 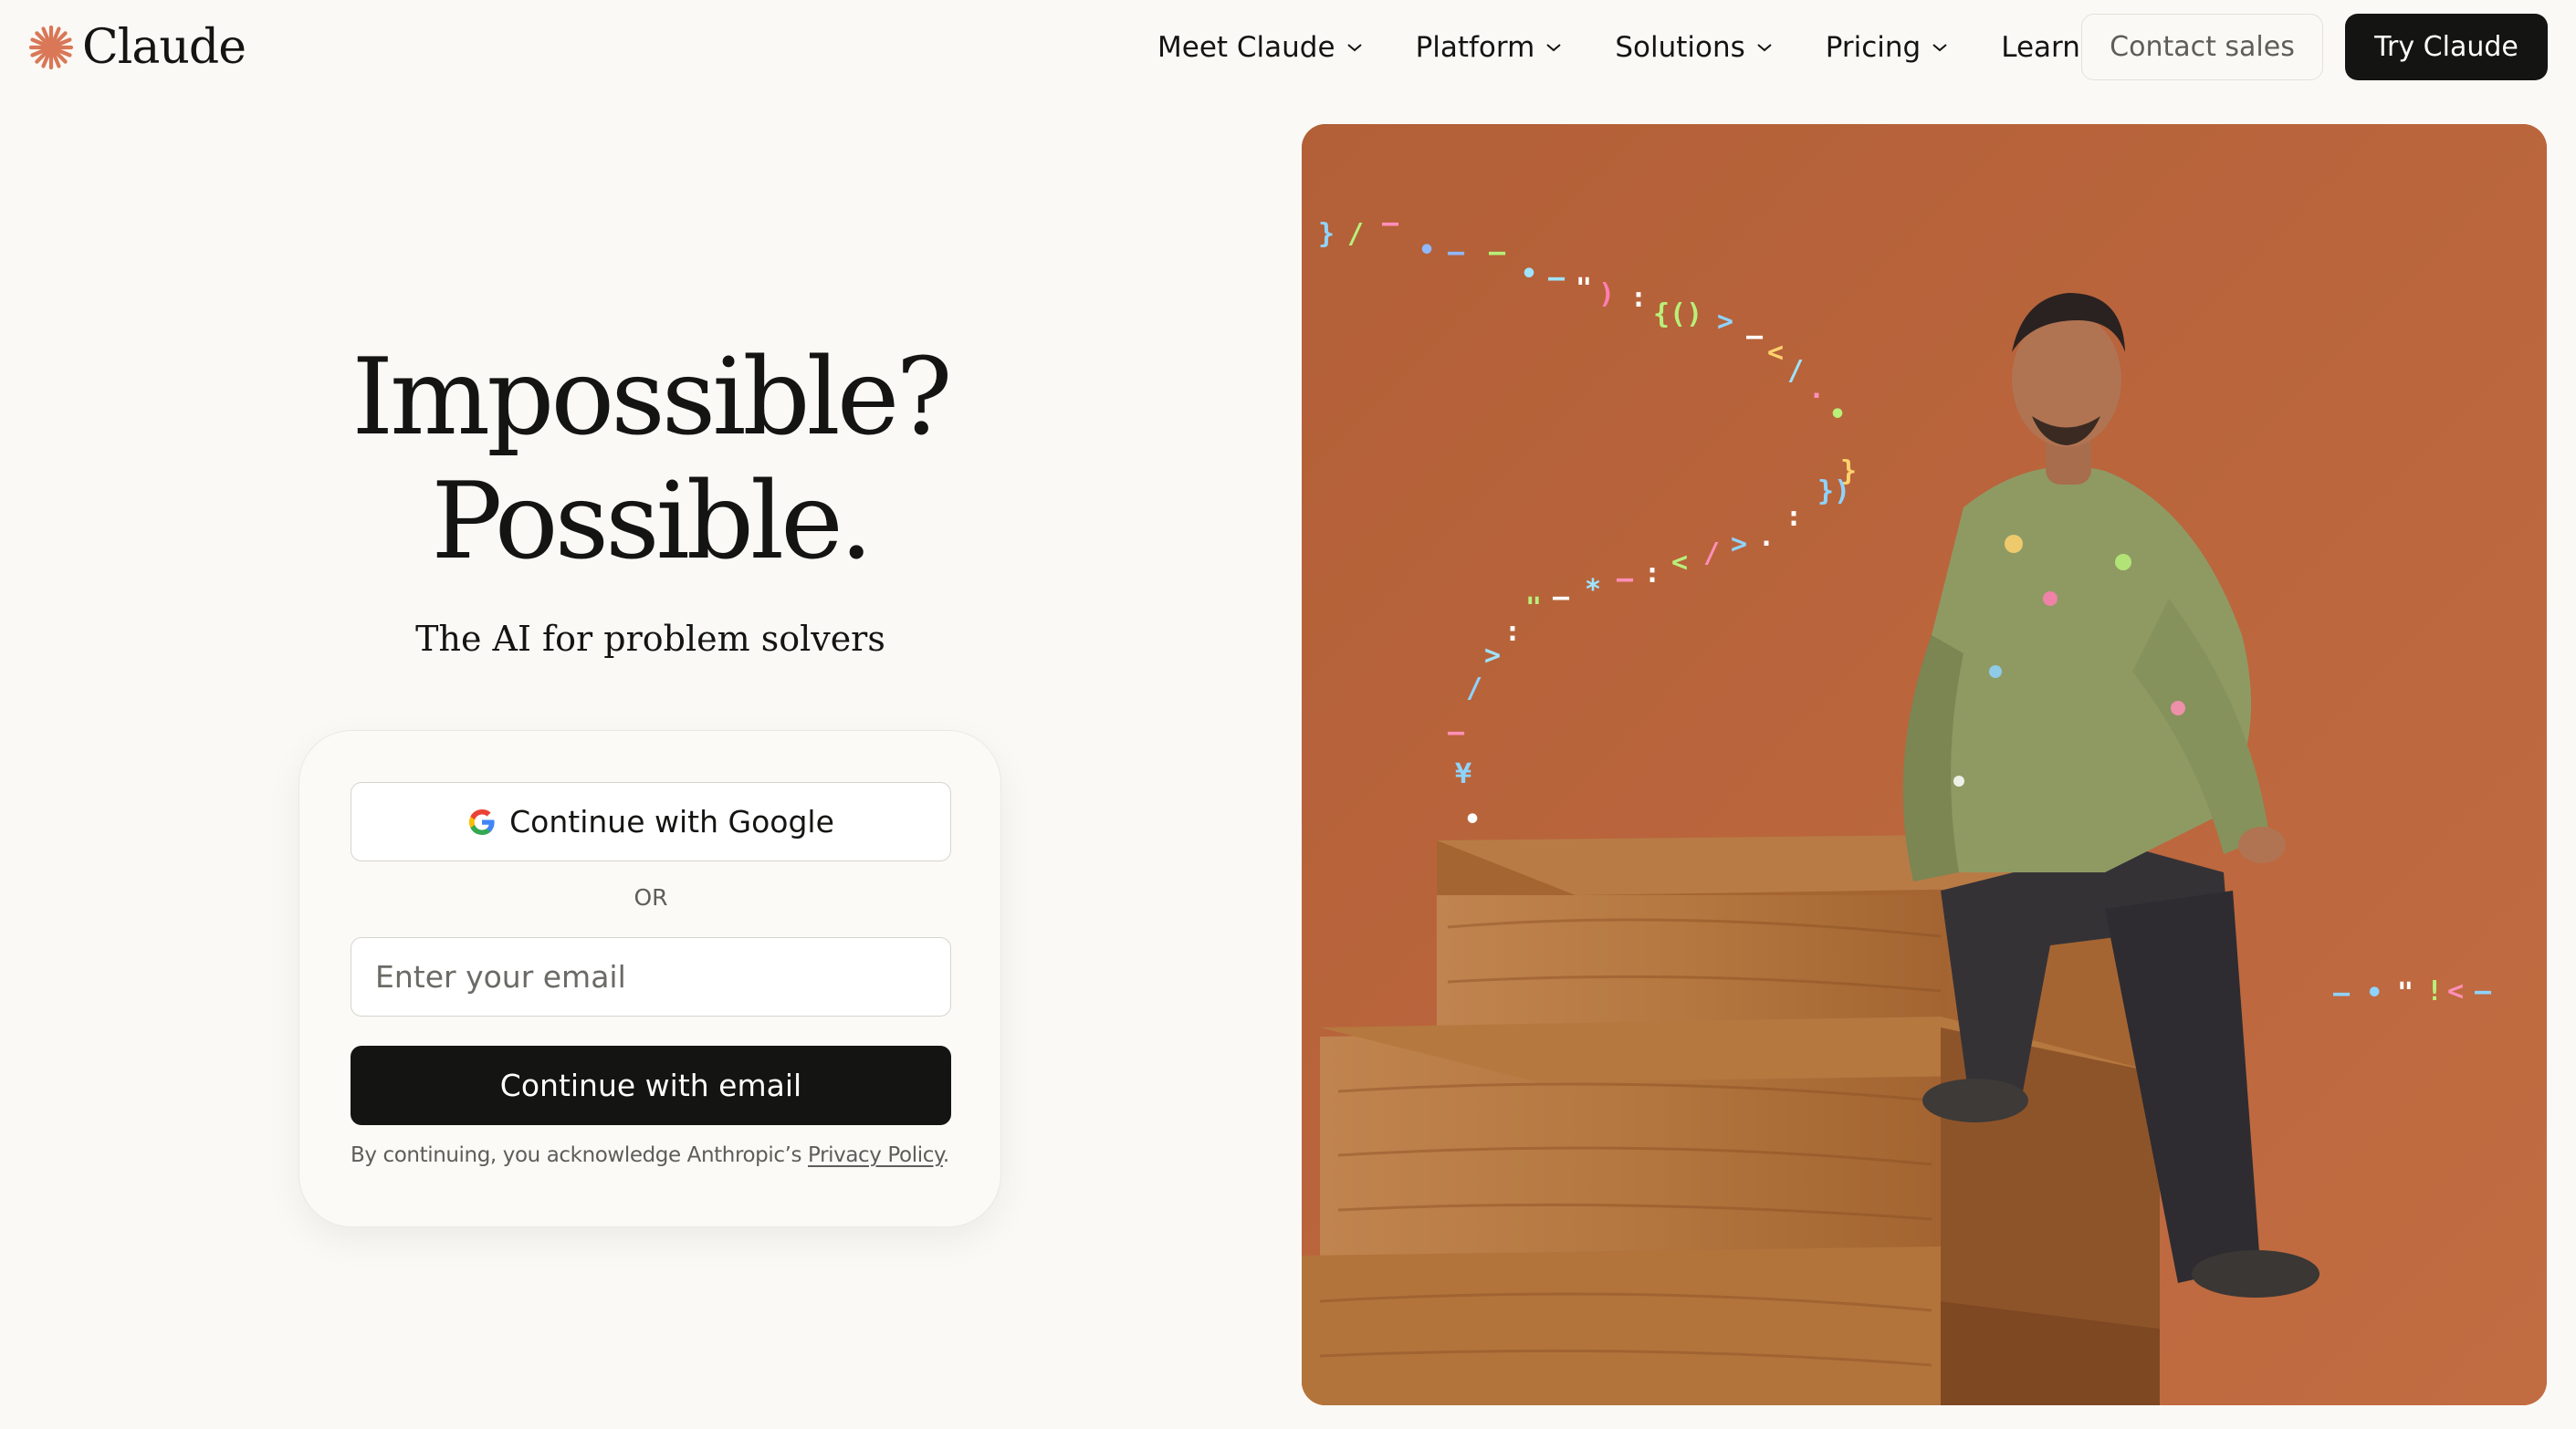 I want to click on nav-item-label: Meet Claude, so click(x=1246, y=48).